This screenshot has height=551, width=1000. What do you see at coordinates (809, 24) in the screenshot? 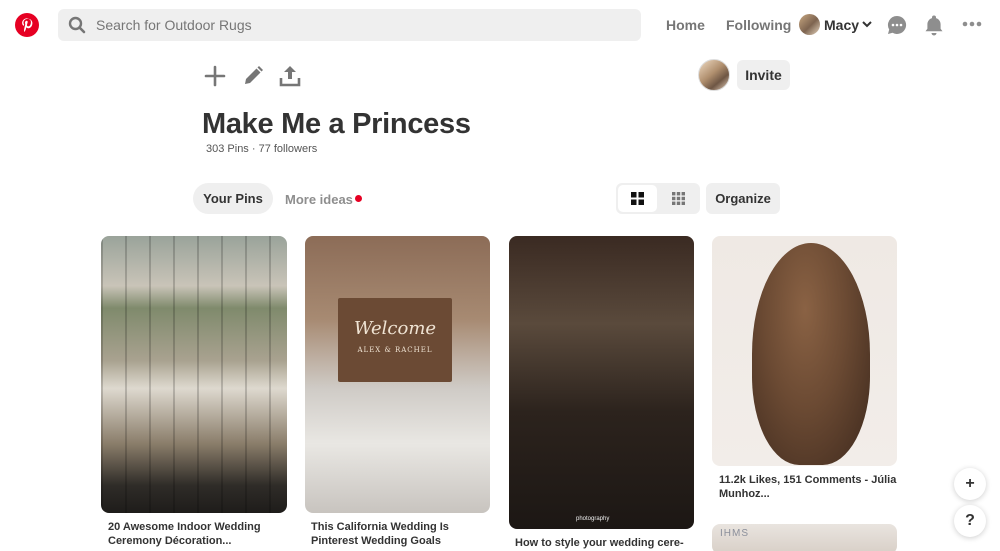
I see `avatar` at bounding box center [809, 24].